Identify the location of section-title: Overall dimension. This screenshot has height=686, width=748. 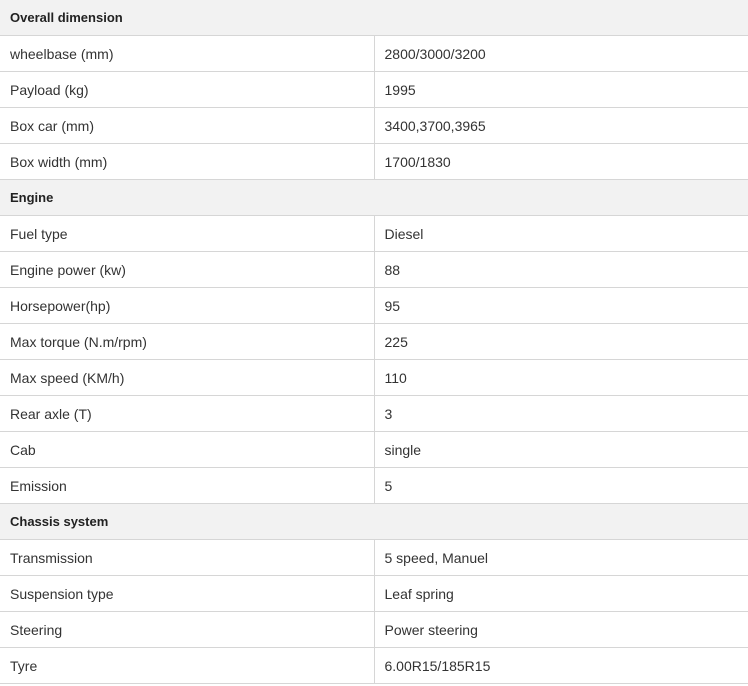
(374, 18).